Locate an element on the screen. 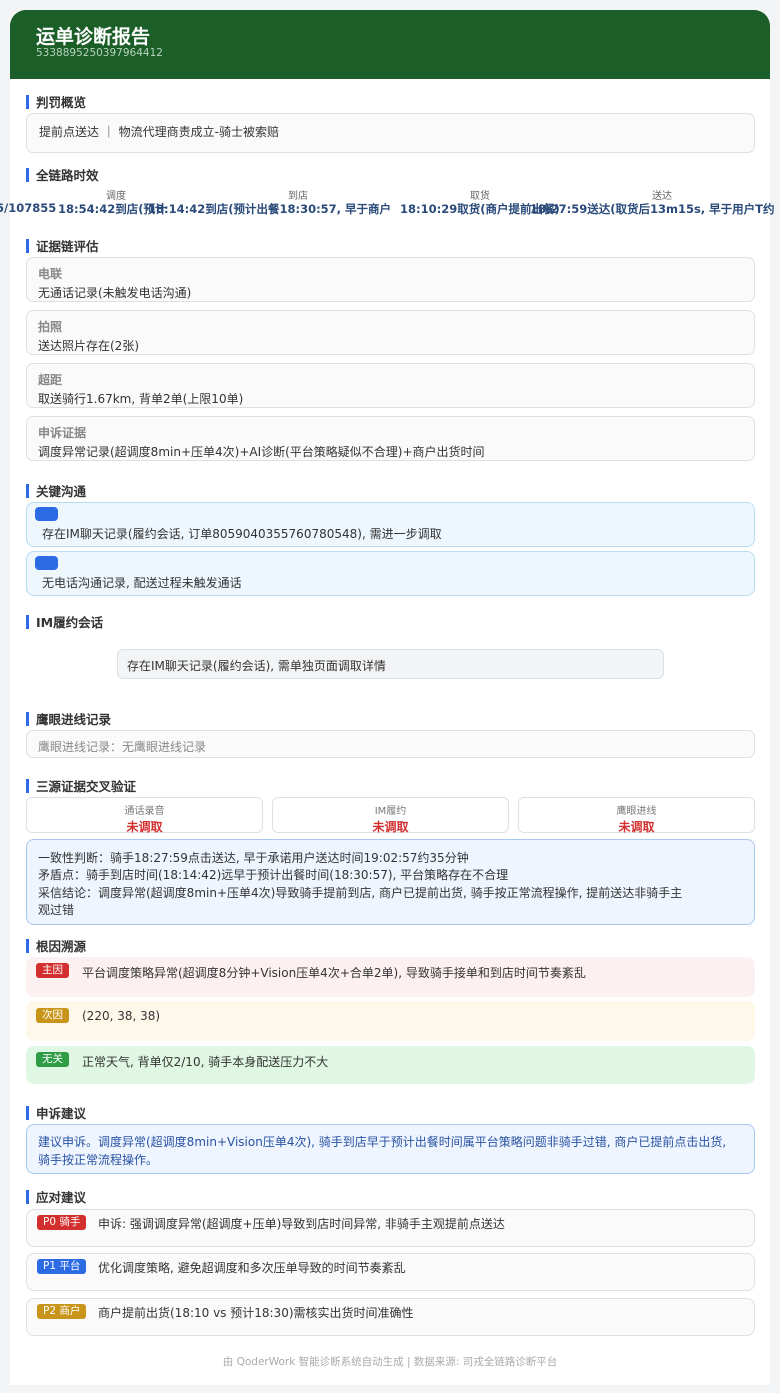 This screenshot has height=1393, width=780. root-badge-secondary: 次因 is located at coordinates (52, 1015).